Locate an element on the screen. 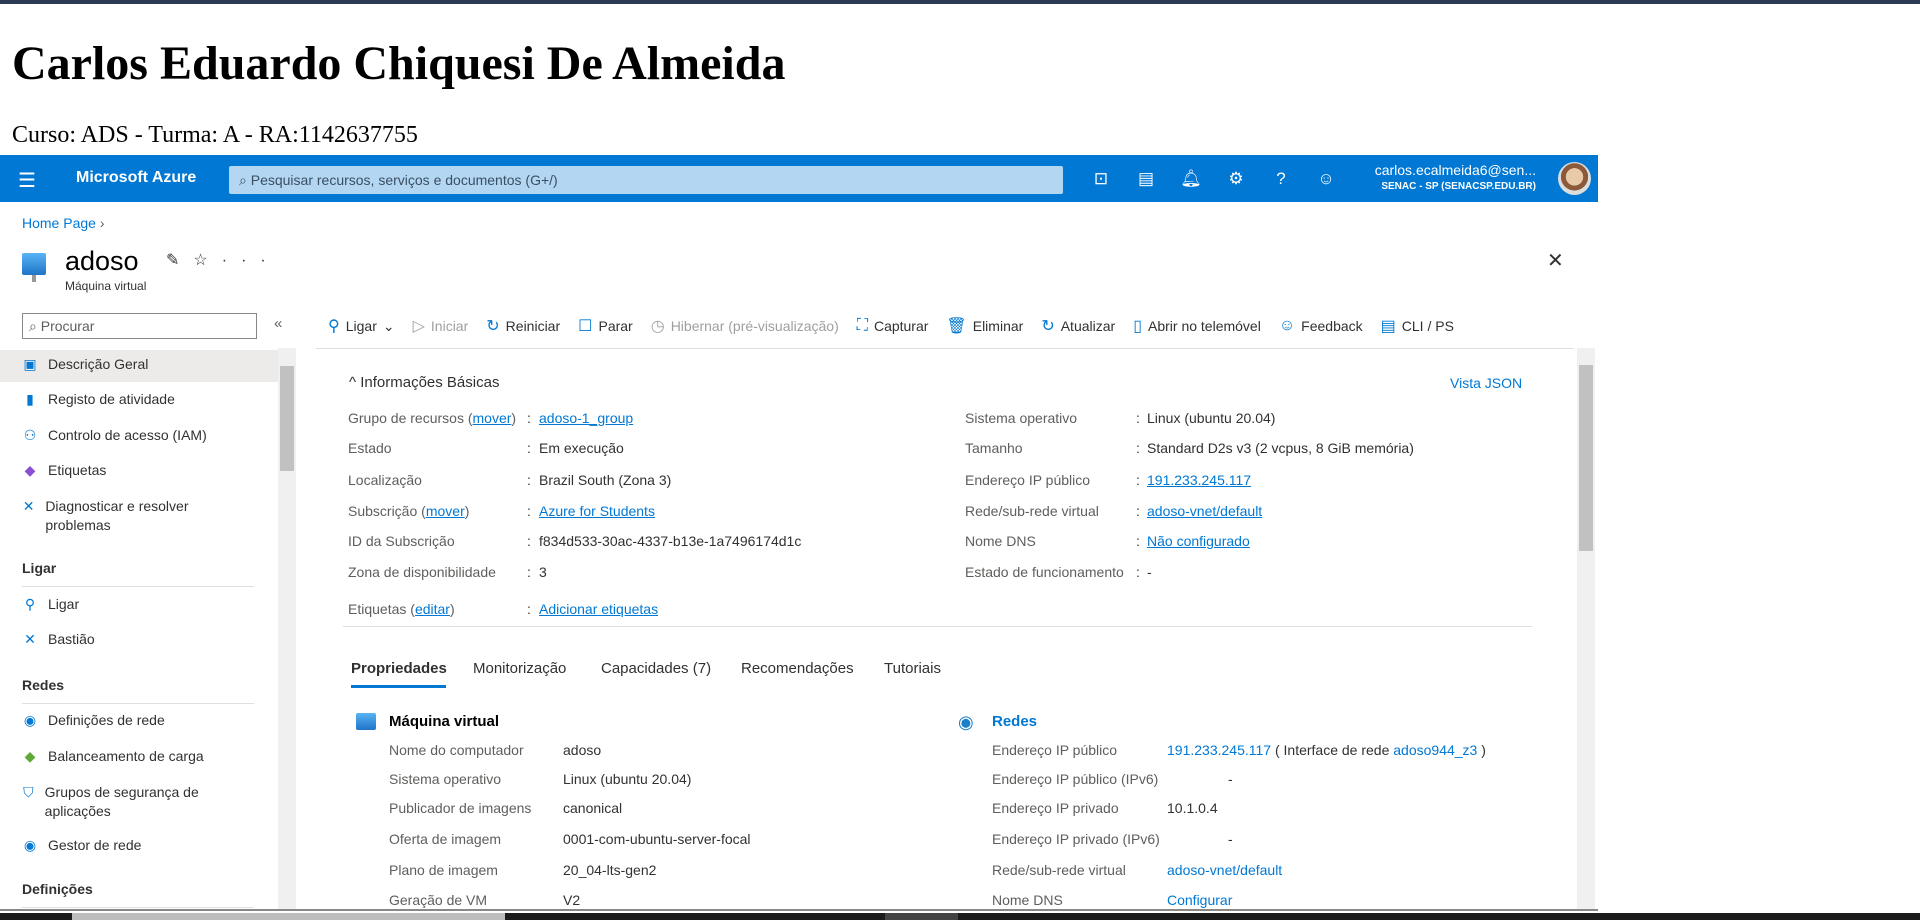  essentials-value: adoso-vnet/default is located at coordinates (1204, 511).